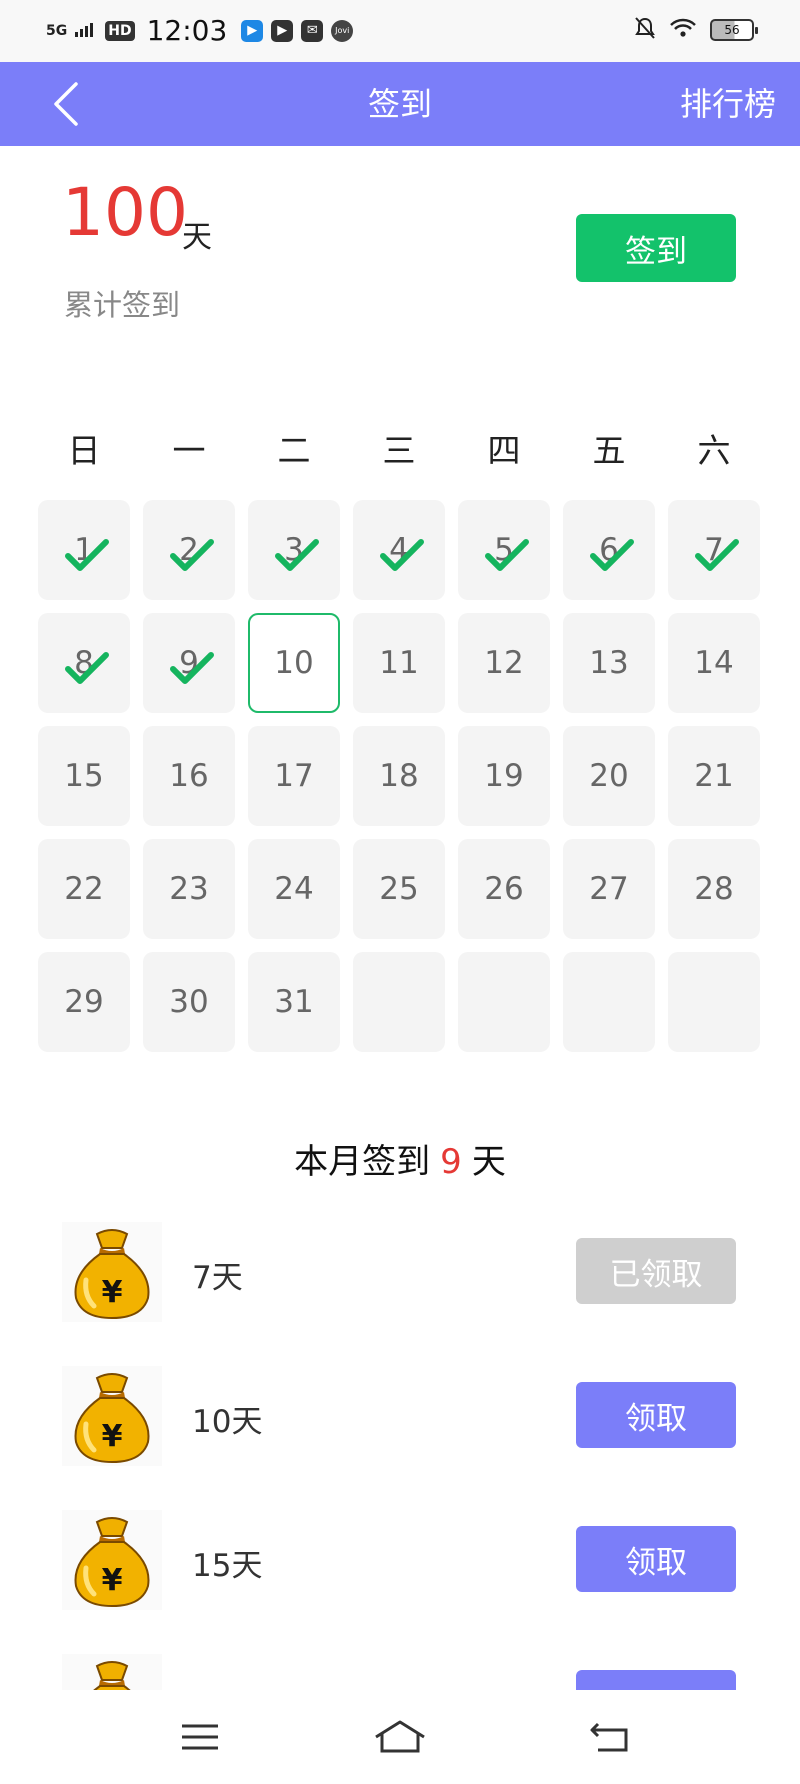 This screenshot has height=1784, width=800. I want to click on calendar-day: 13, so click(609, 663).